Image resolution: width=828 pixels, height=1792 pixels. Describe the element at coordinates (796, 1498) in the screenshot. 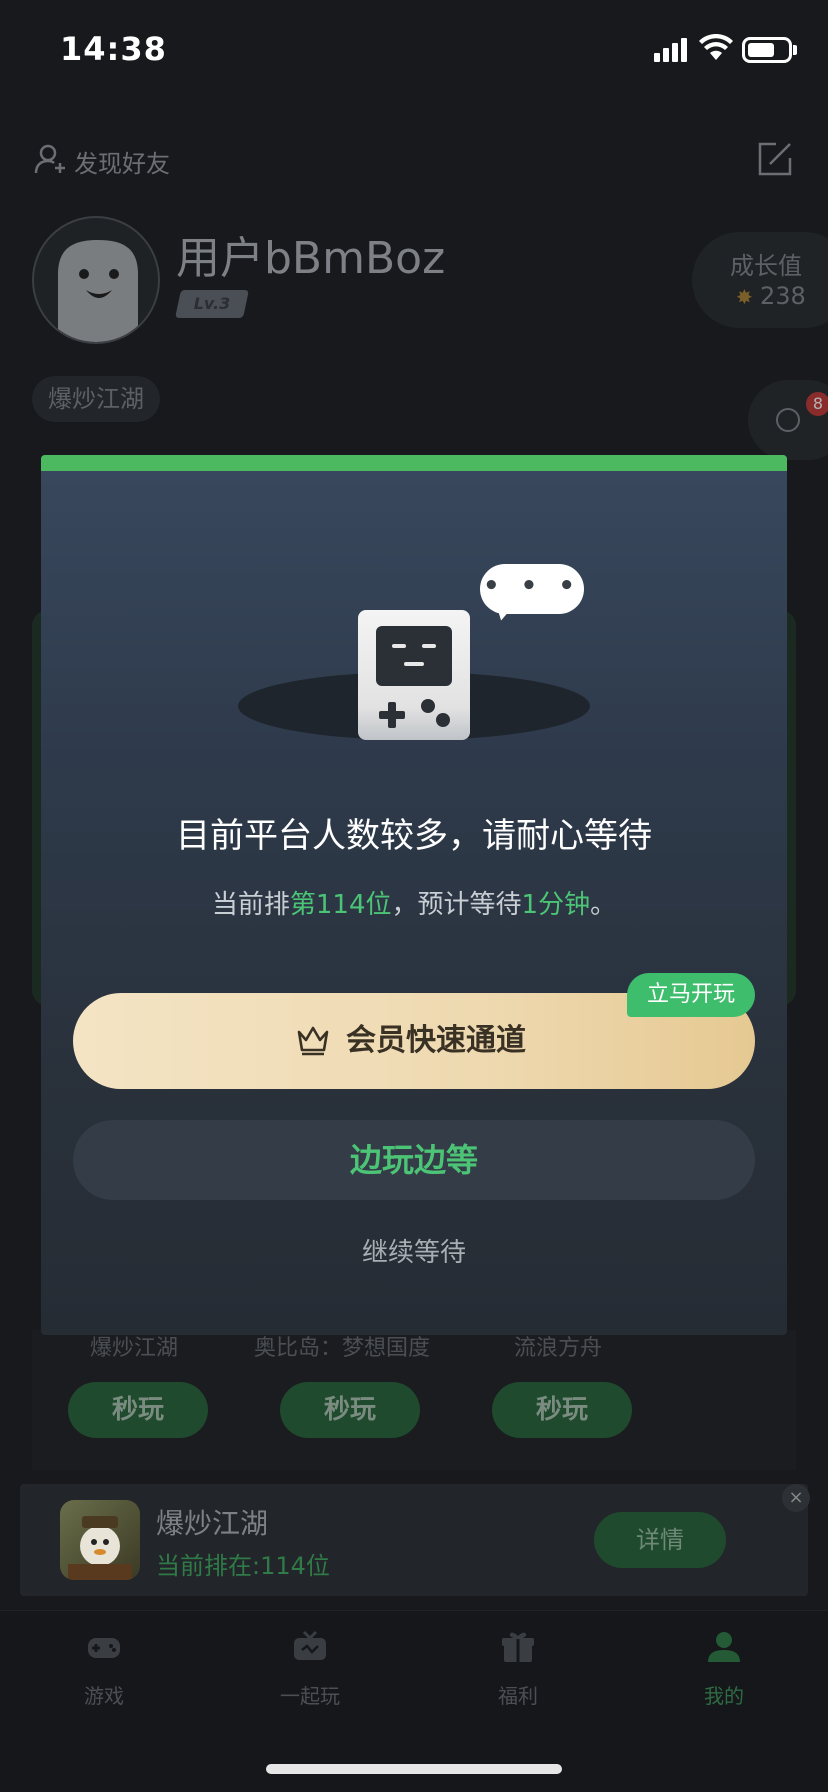

I see `close-icon: ×` at that location.